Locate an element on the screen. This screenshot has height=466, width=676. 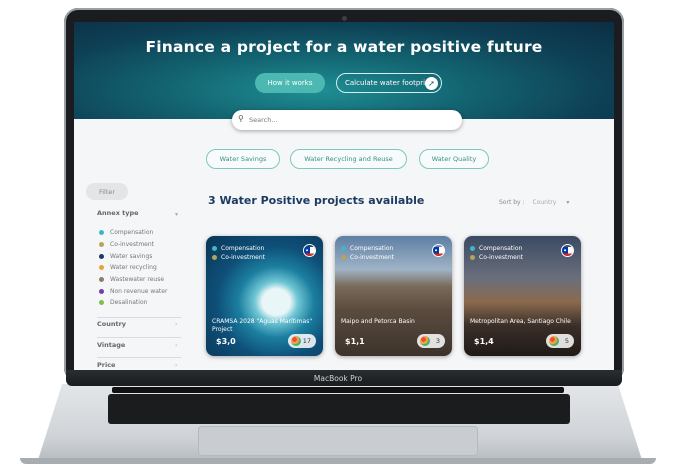
card-price: $1,4 is located at coordinates (484, 341).